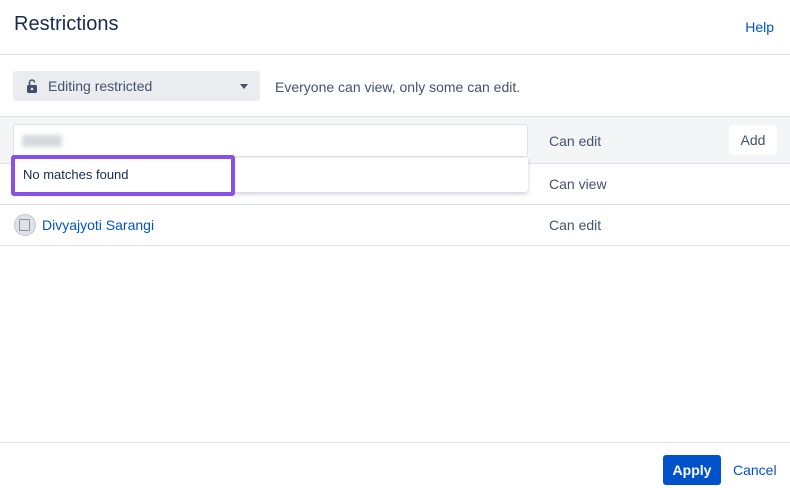 The image size is (790, 488). Describe the element at coordinates (578, 184) in the screenshot. I see `row-permission: Can view` at that location.